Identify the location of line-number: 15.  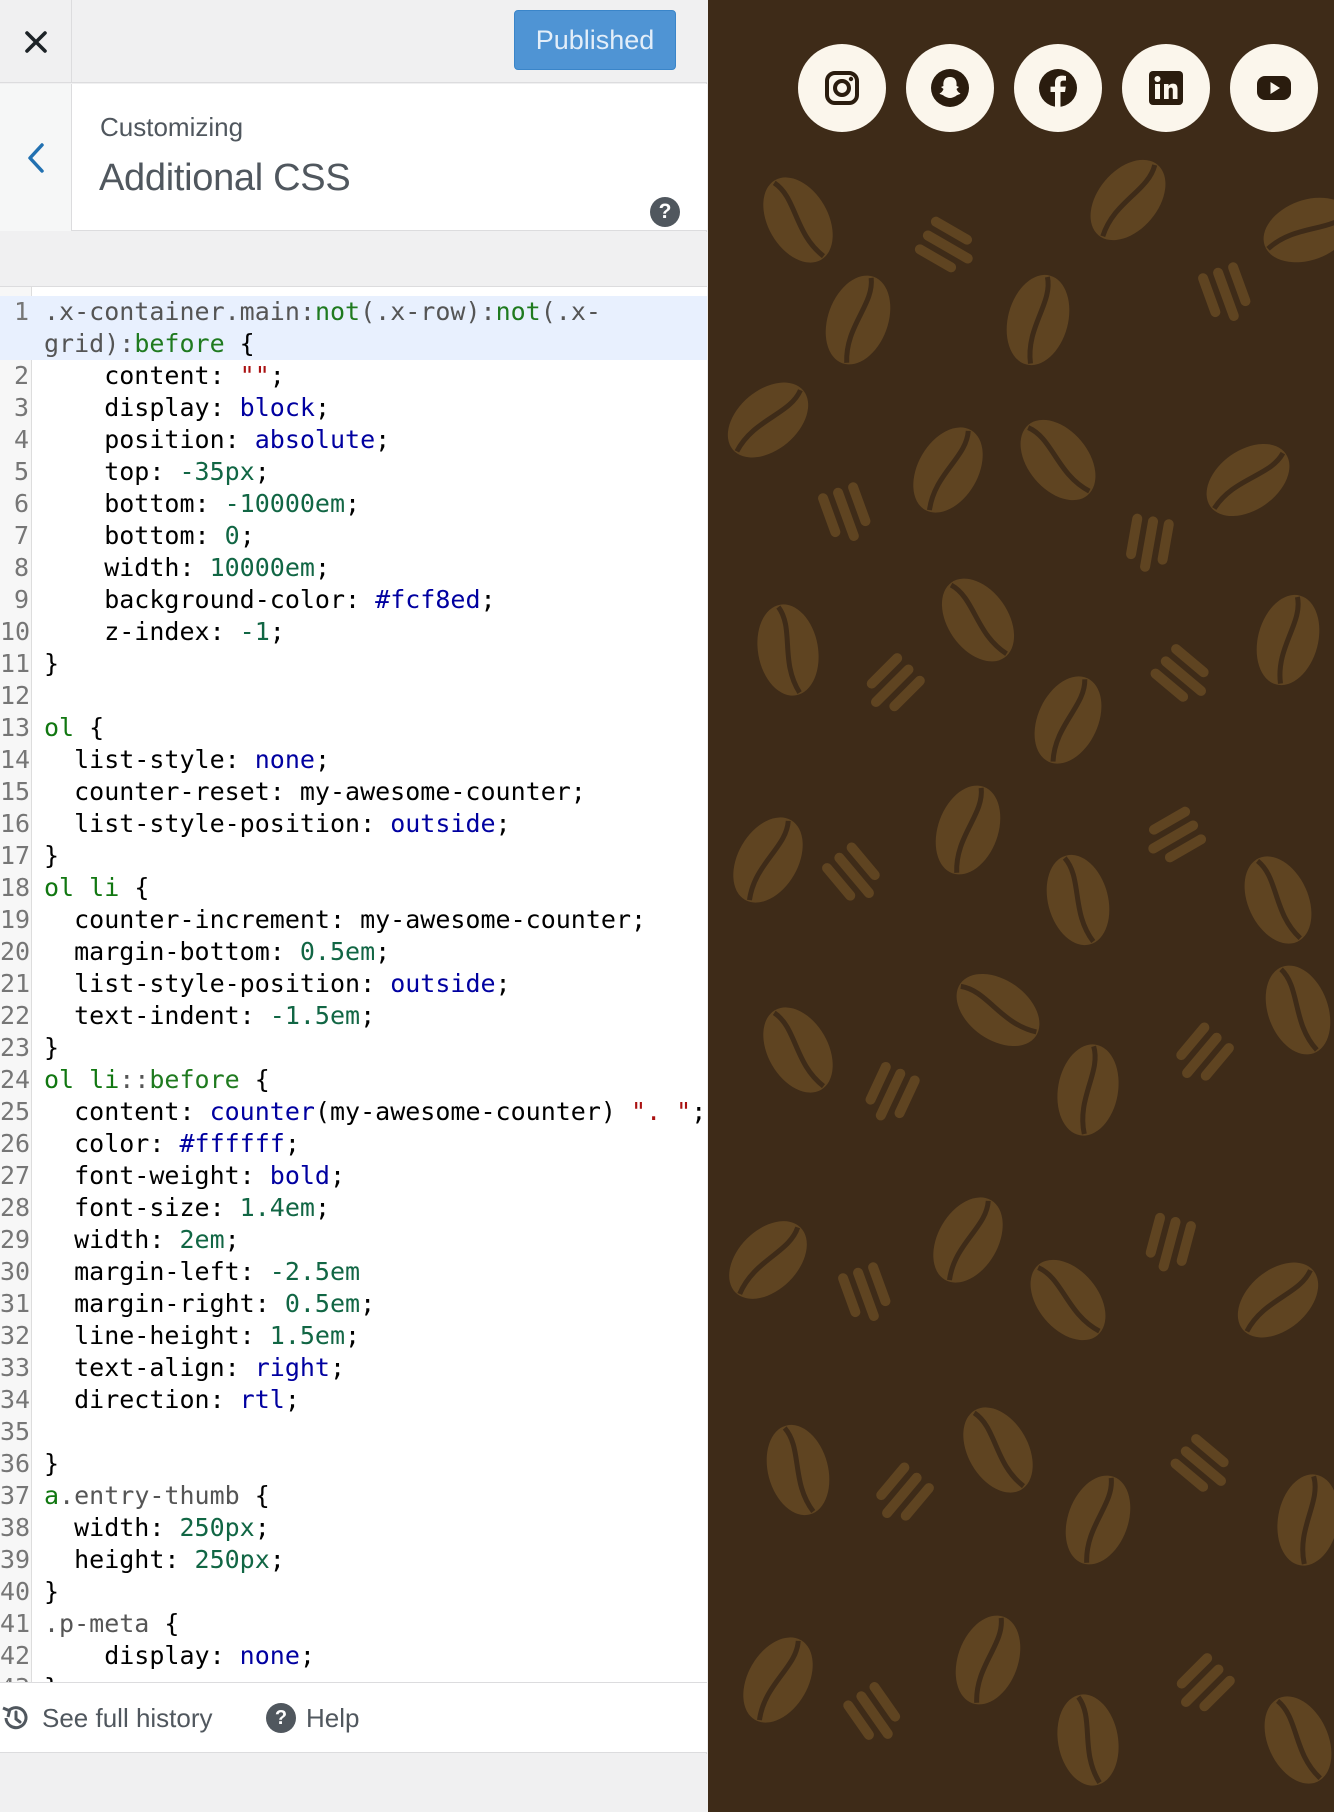
(15, 791).